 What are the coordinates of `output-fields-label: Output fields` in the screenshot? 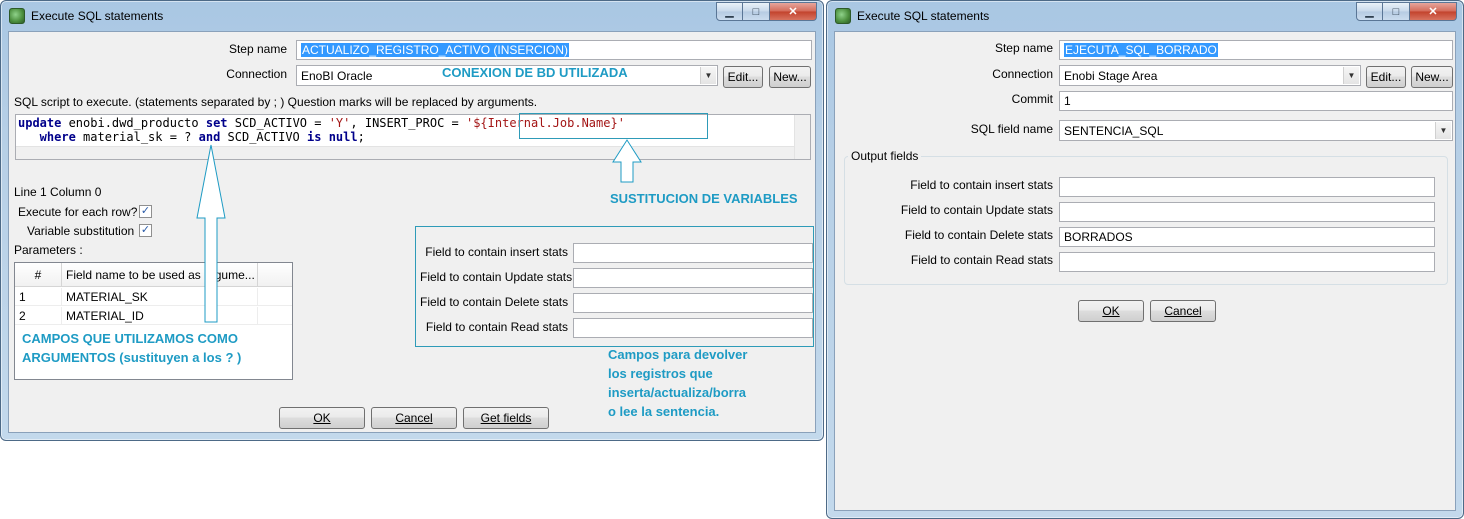 It's located at (885, 156).